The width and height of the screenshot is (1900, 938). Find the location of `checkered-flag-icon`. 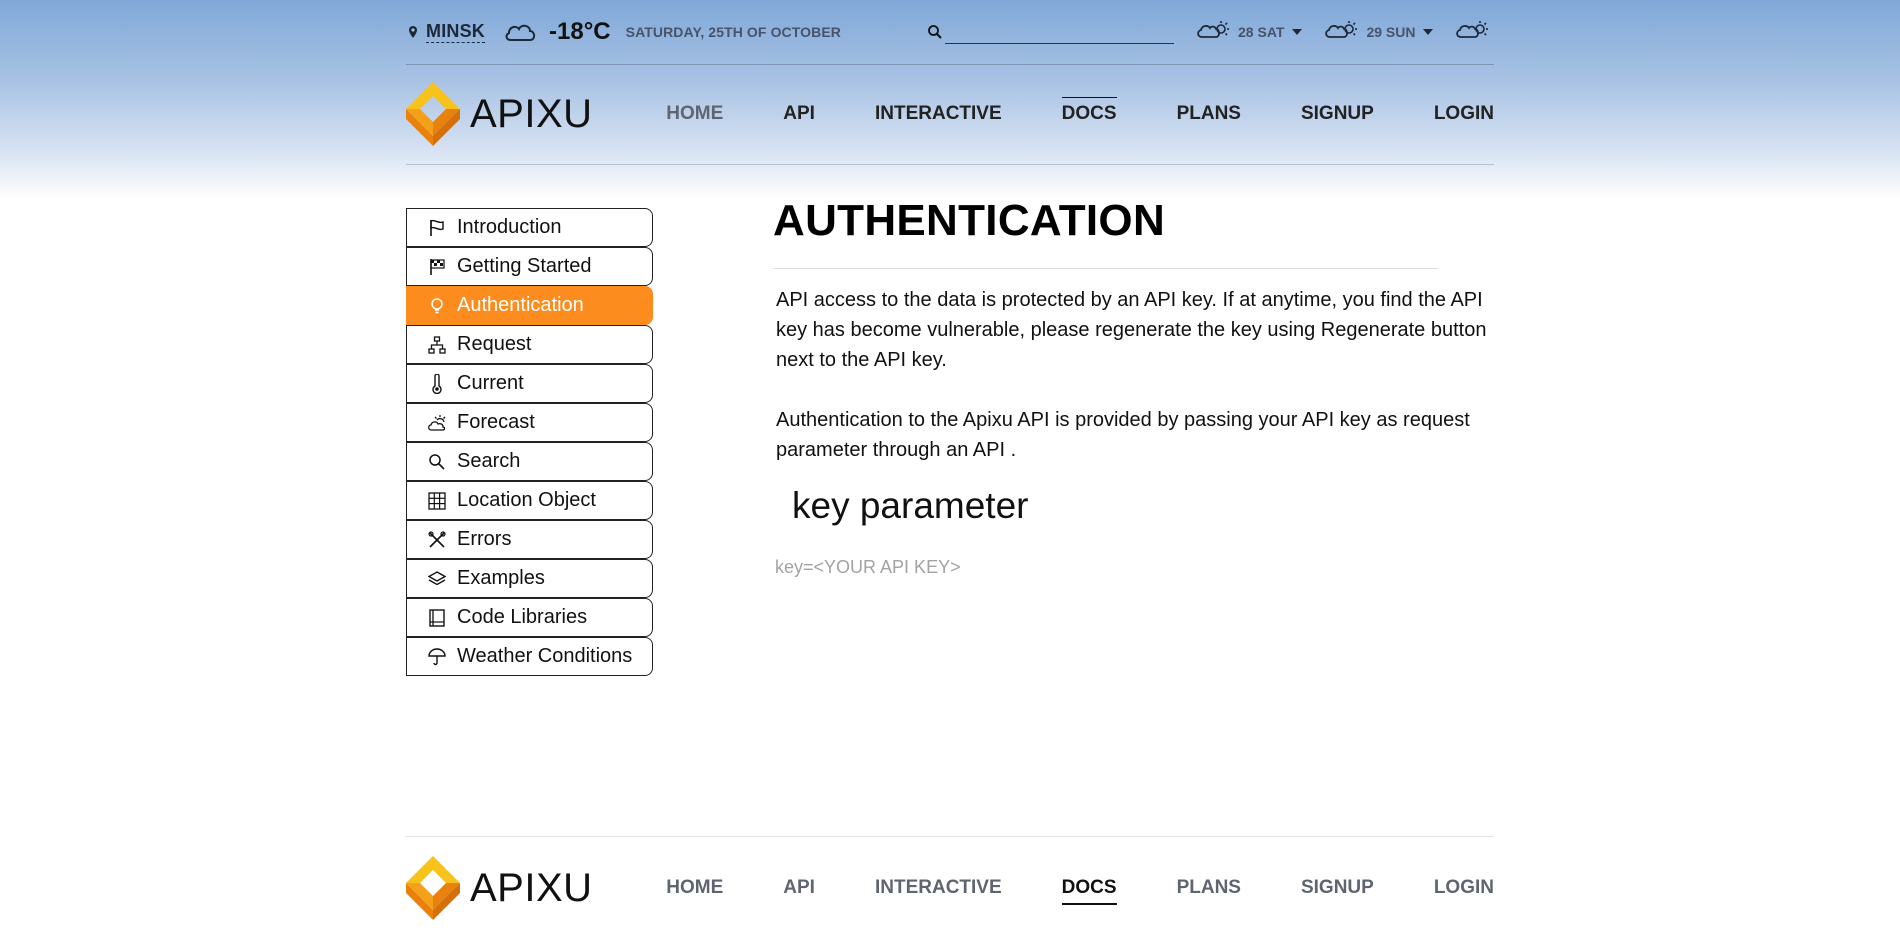

checkered-flag-icon is located at coordinates (437, 267).